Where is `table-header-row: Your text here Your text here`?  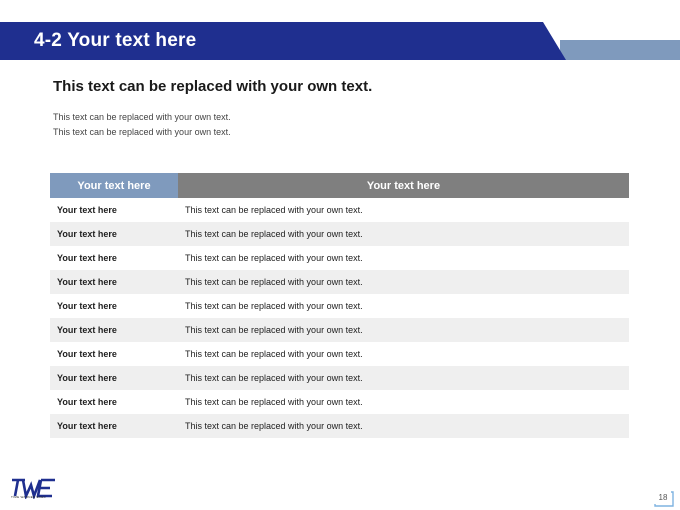 table-header-row: Your text here Your text here is located at coordinates (339, 185).